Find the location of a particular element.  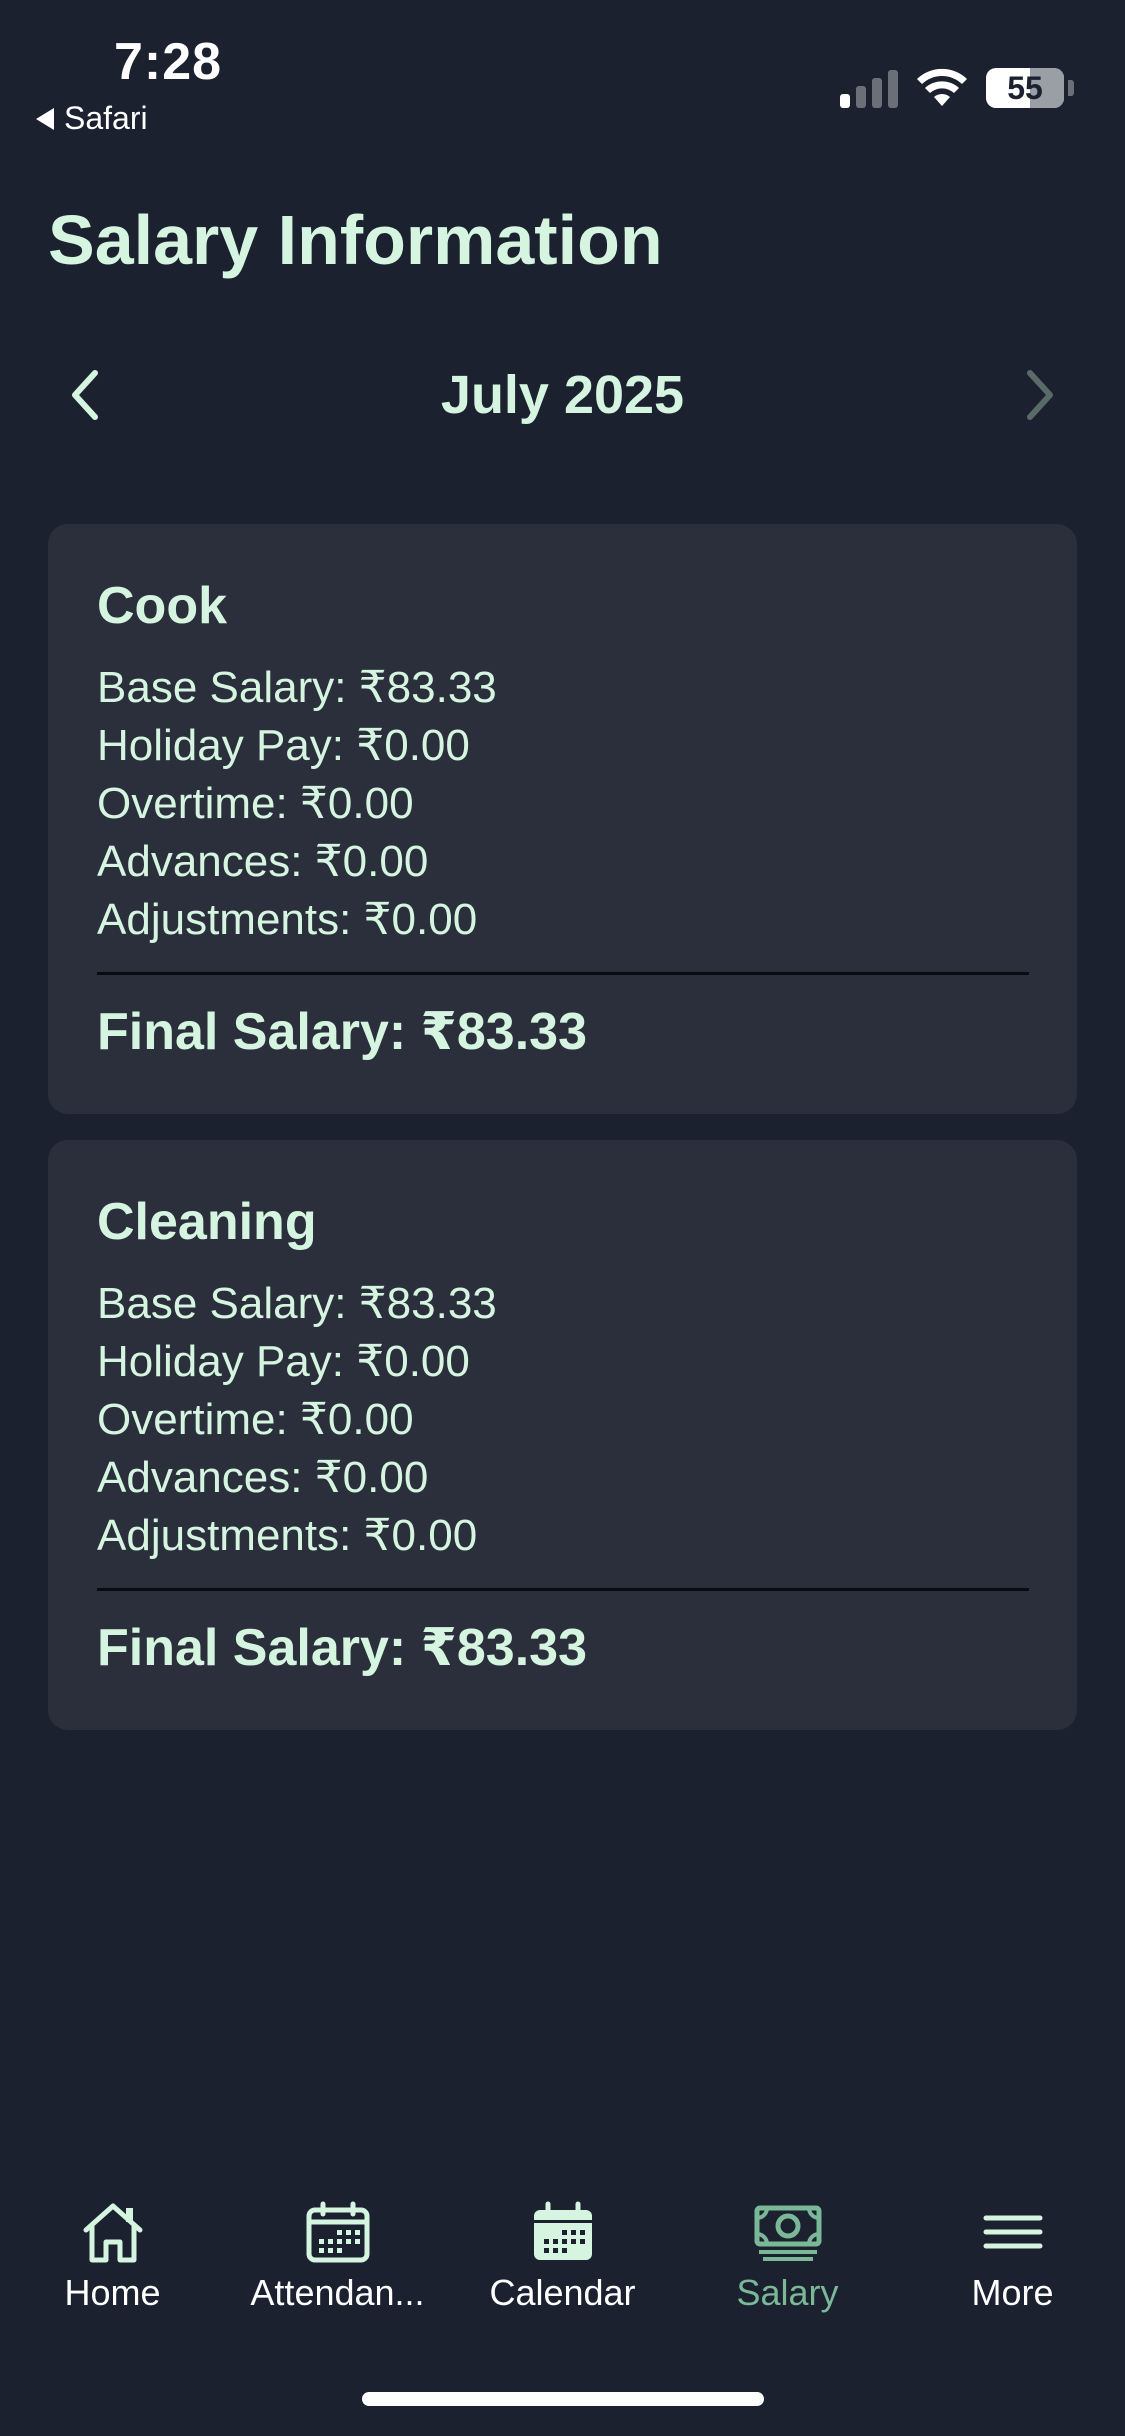

chevron-right-icon is located at coordinates (1040, 395).